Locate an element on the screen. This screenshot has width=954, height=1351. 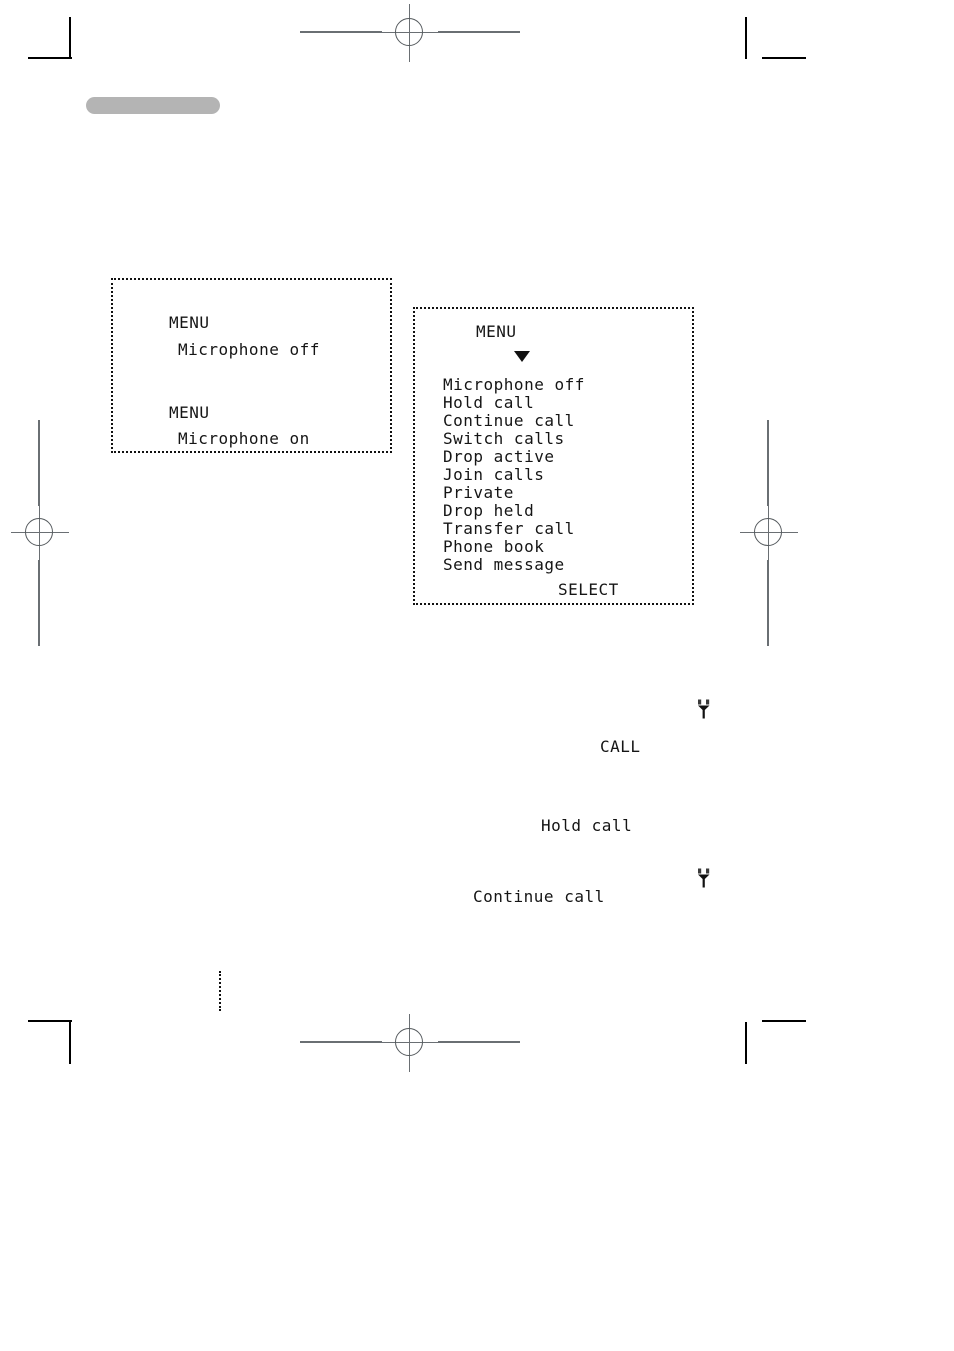
trim-mark-bottom-left-v is located at coordinates (70, 1043).